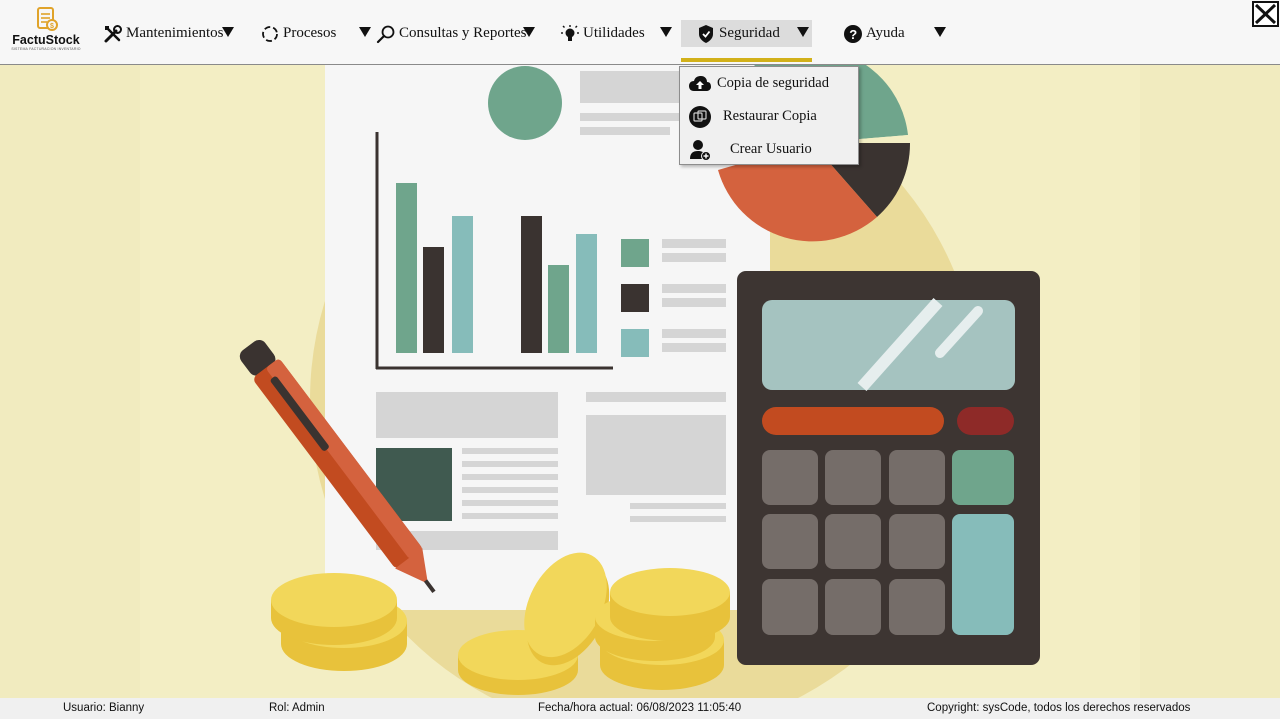 The height and width of the screenshot is (719, 1280). What do you see at coordinates (104, 708) in the screenshot?
I see `status-user: Usuario: Bianny` at bounding box center [104, 708].